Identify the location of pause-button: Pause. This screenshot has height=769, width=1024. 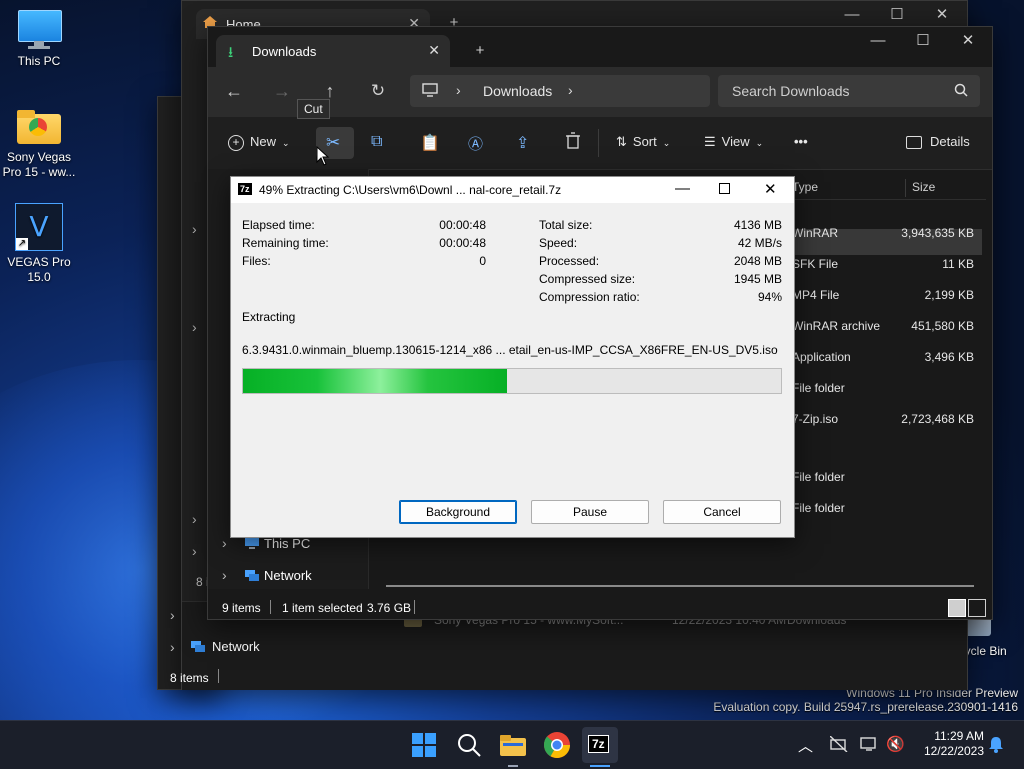
(590, 512).